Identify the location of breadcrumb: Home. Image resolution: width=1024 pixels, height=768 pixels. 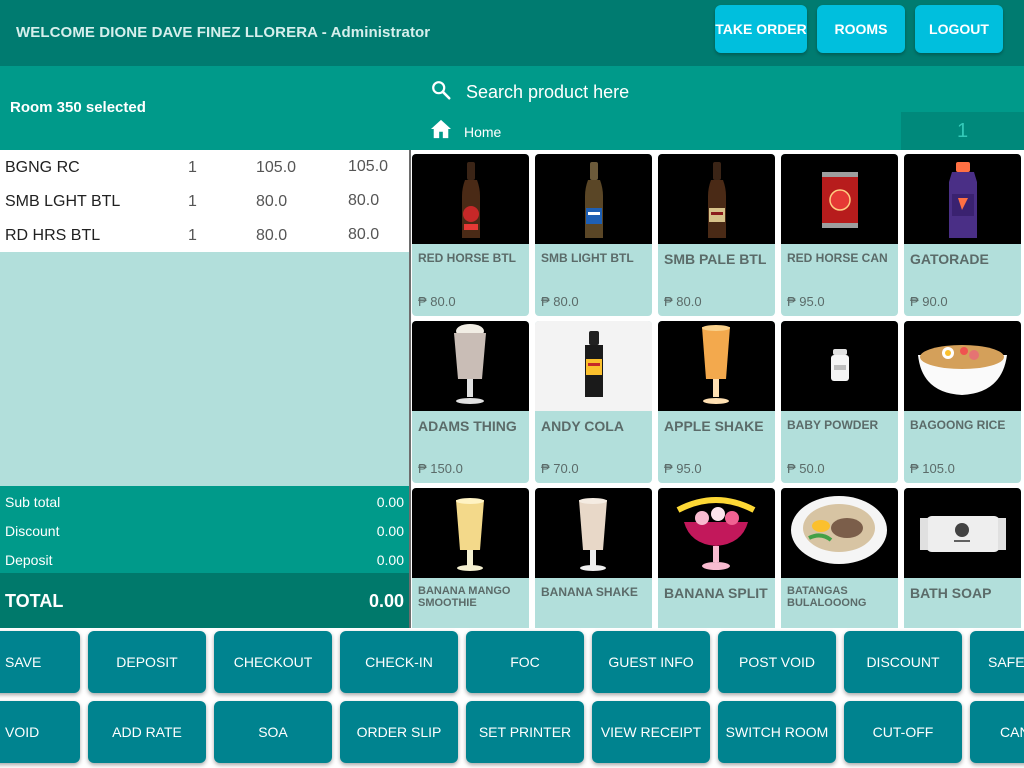
(465, 131).